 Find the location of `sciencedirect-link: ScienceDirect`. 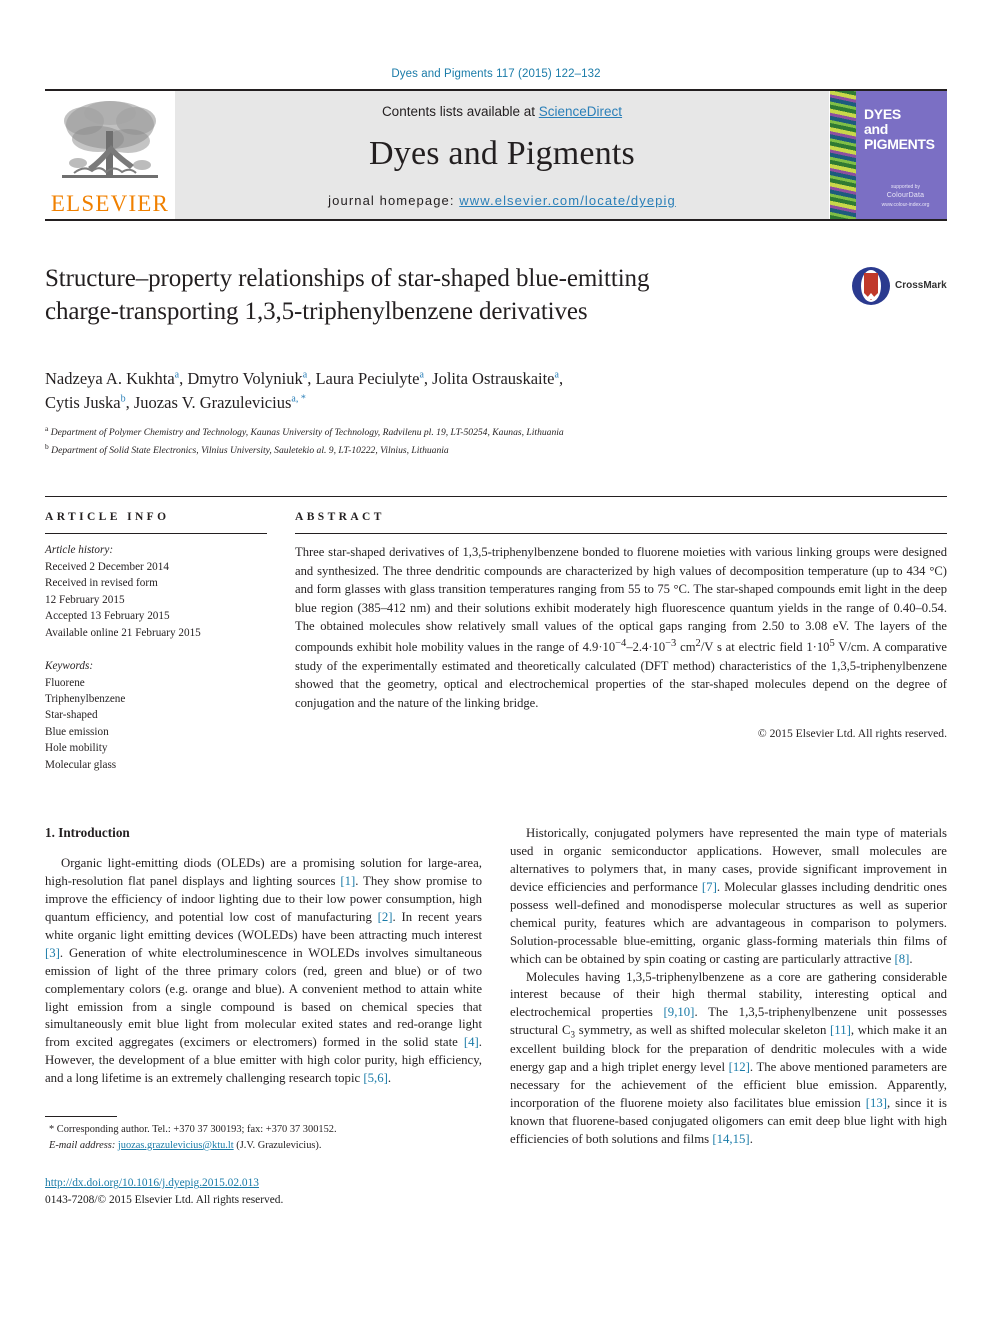

sciencedirect-link: ScienceDirect is located at coordinates (580, 111).